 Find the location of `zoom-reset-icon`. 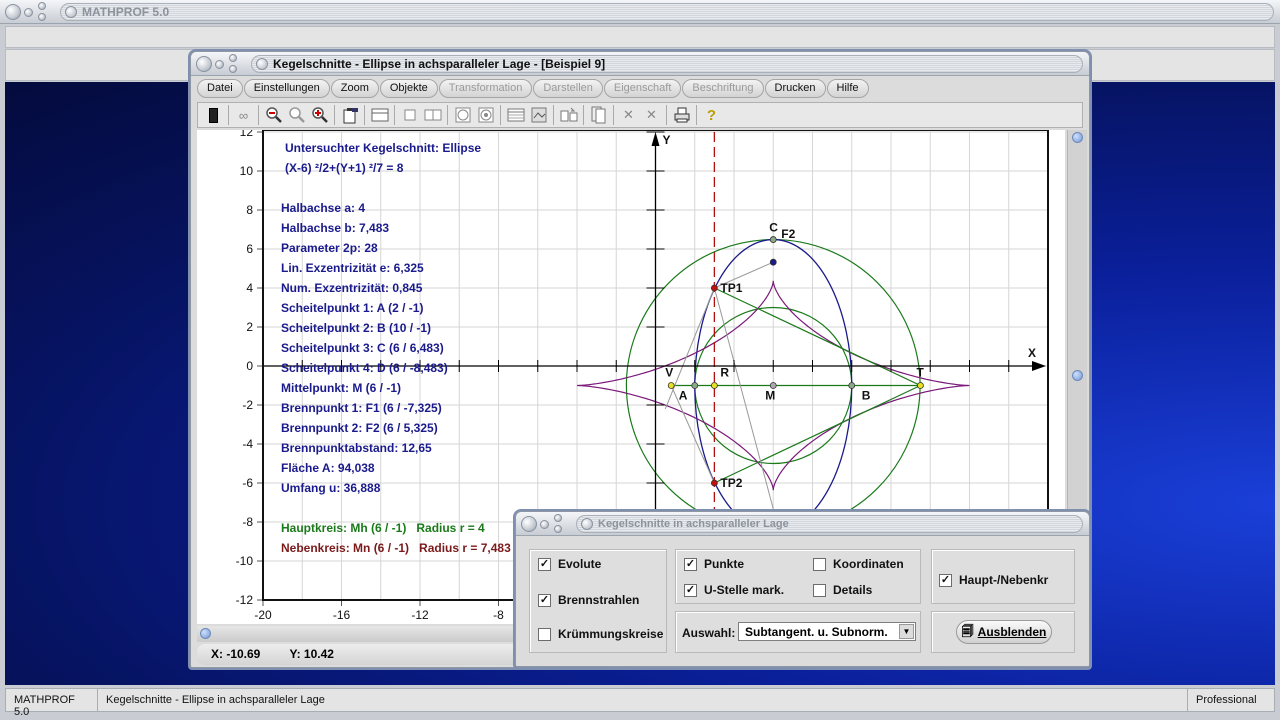

zoom-reset-icon is located at coordinates (296, 115).